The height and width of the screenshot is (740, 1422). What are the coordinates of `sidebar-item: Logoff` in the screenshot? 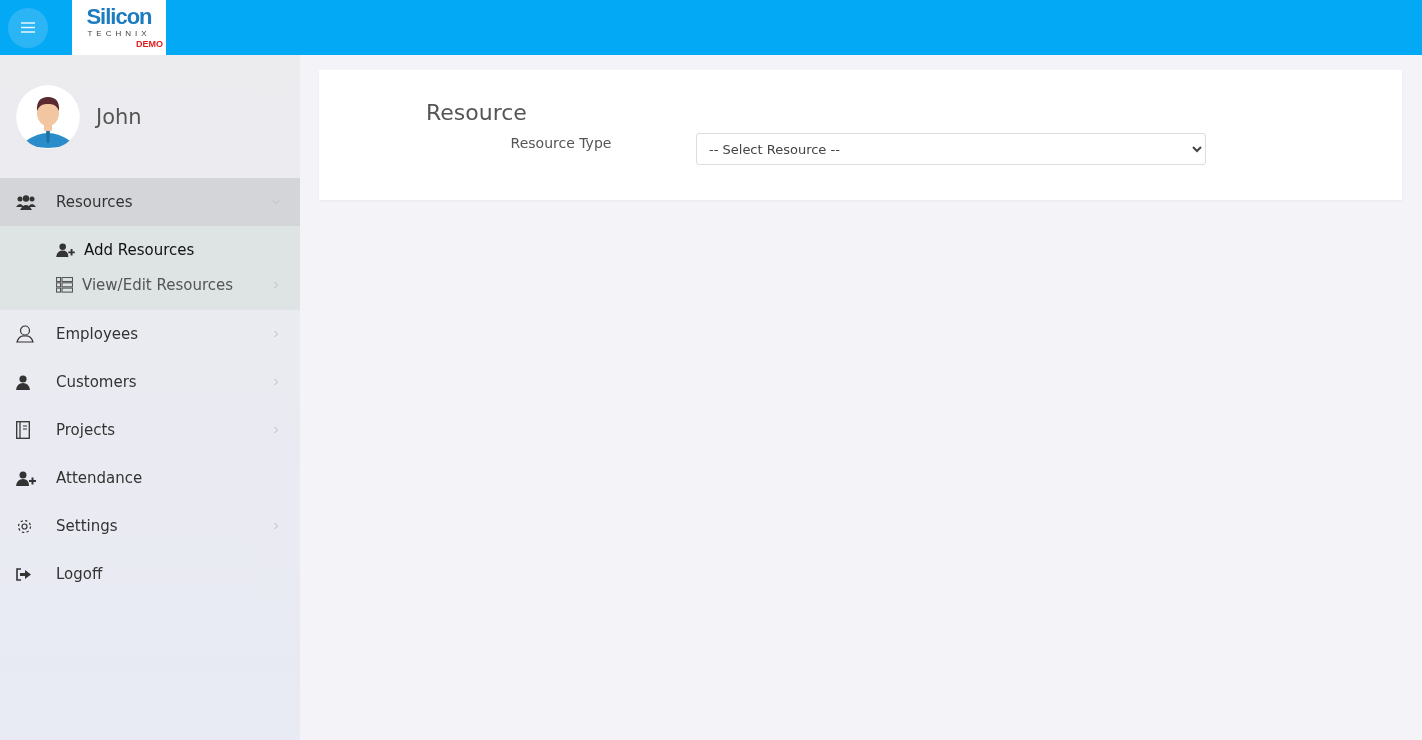 It's located at (150, 574).